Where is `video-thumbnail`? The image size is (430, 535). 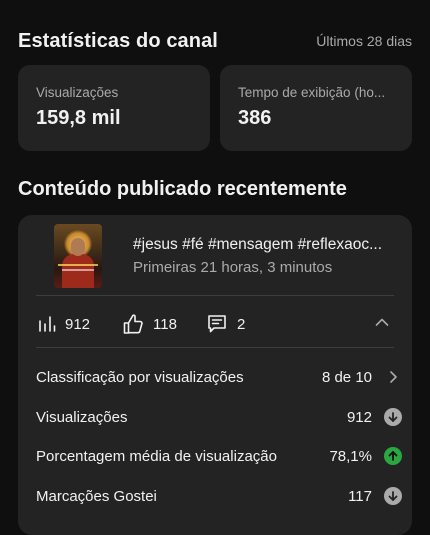 video-thumbnail is located at coordinates (78, 256).